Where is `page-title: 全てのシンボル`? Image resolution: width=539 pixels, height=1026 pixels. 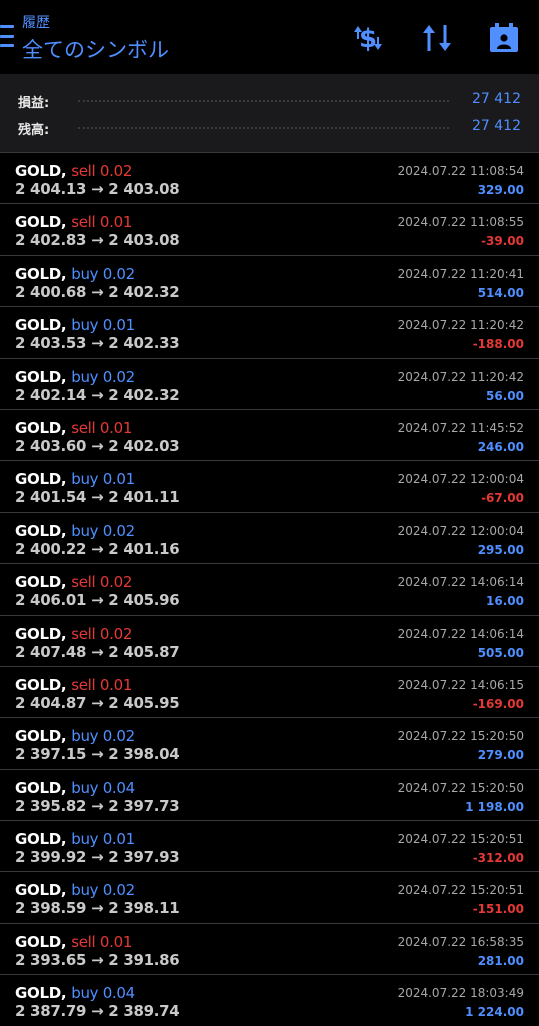 page-title: 全てのシンボル is located at coordinates (95, 49).